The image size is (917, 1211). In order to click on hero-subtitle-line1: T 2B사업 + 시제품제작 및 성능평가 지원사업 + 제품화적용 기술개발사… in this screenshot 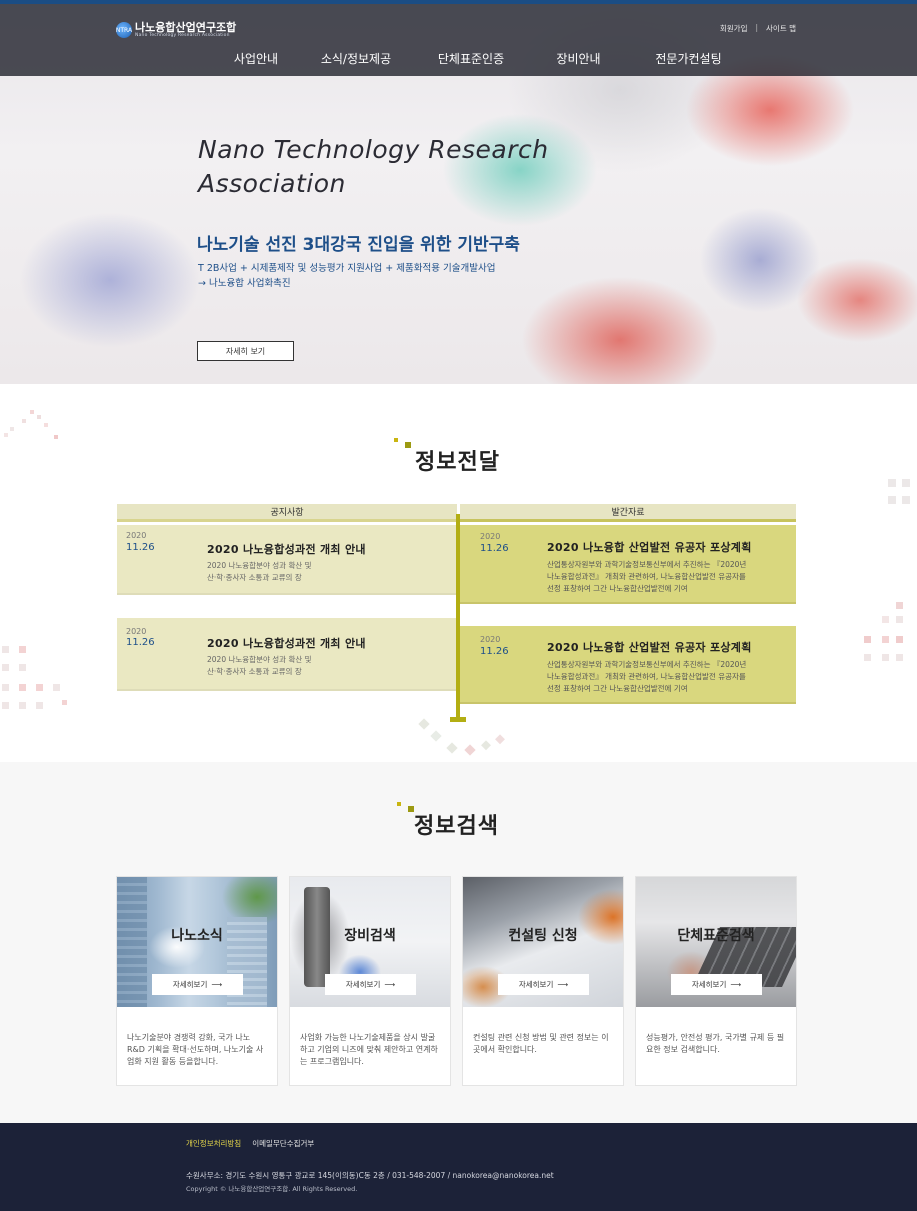, I will do `click(347, 268)`.